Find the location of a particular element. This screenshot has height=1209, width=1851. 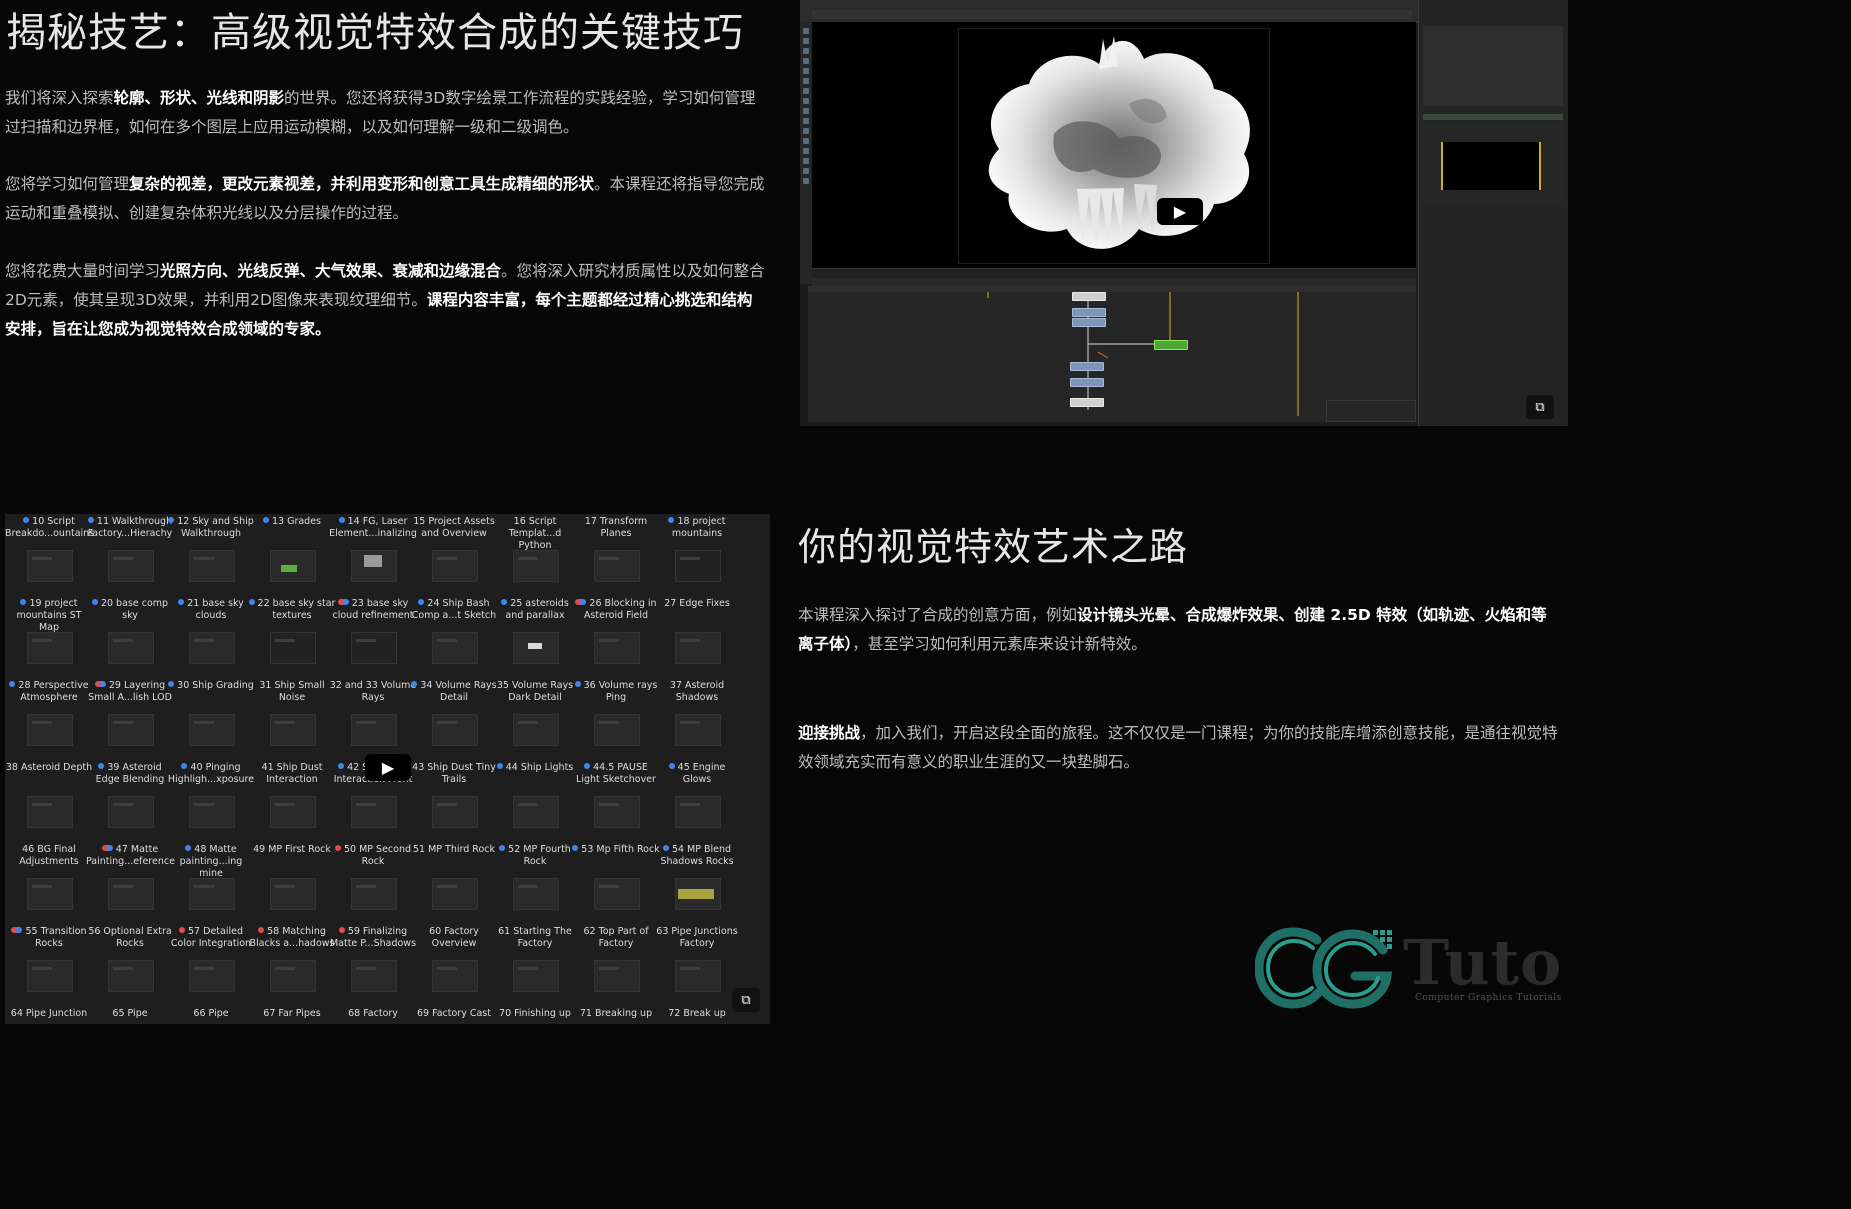

node-blur is located at coordinates (1089, 322).